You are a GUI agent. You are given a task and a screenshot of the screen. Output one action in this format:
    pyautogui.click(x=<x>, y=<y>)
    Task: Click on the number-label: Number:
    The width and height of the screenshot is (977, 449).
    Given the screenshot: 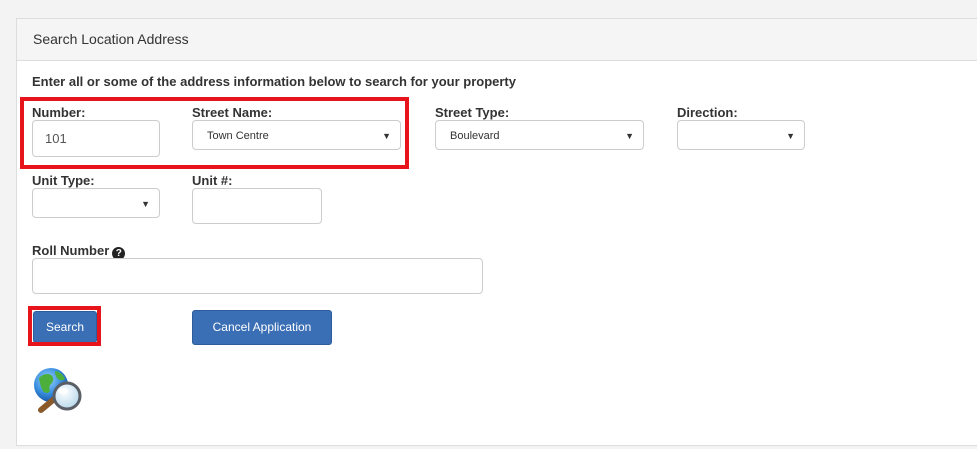 What is the action you would take?
    pyautogui.click(x=59, y=112)
    